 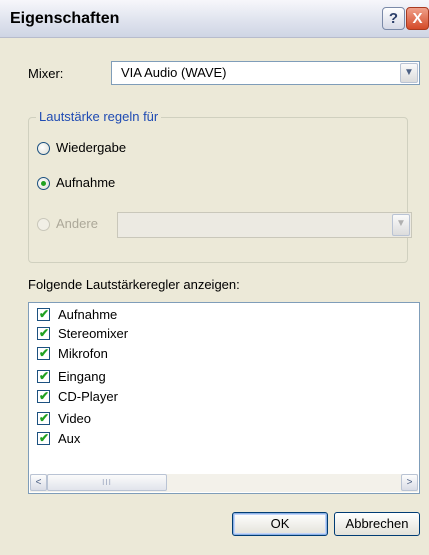 I want to click on scroll-left-button: <, so click(x=38, y=482).